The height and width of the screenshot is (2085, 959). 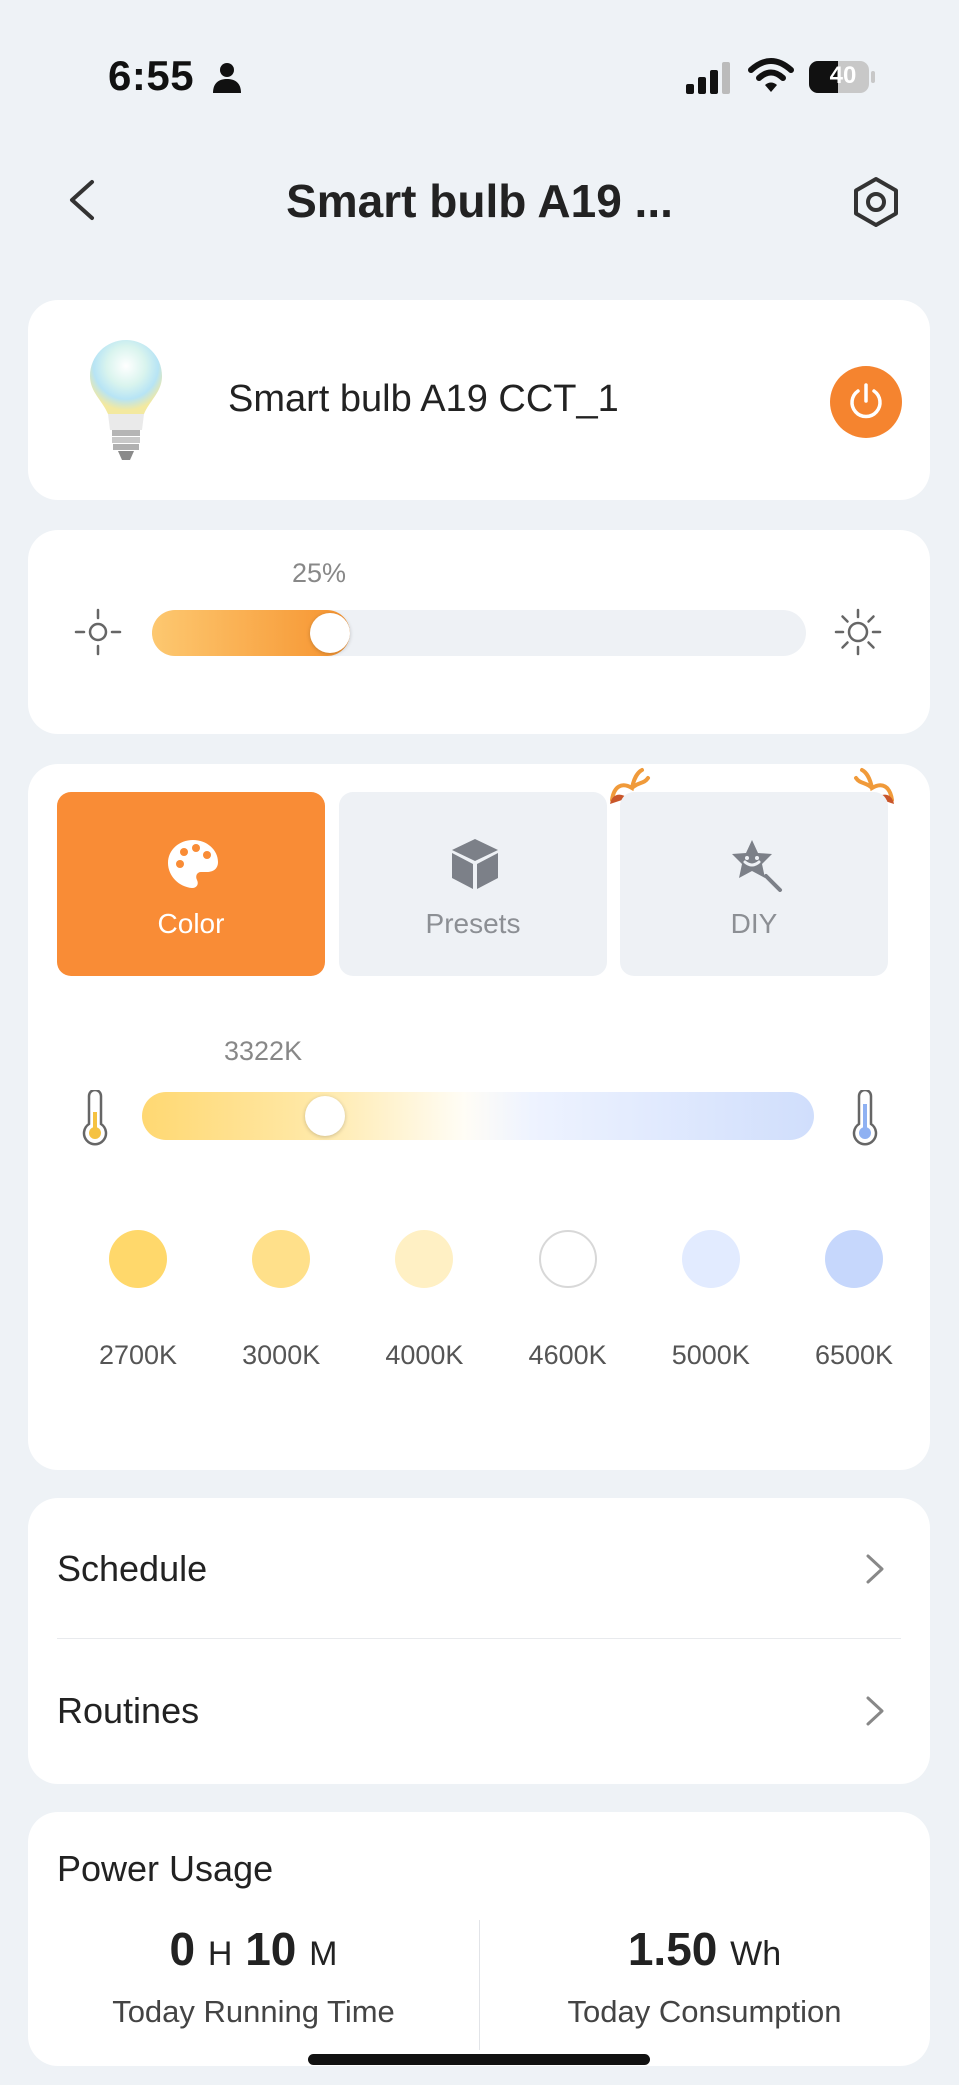 I want to click on settings-hexagon-icon, so click(x=876, y=202).